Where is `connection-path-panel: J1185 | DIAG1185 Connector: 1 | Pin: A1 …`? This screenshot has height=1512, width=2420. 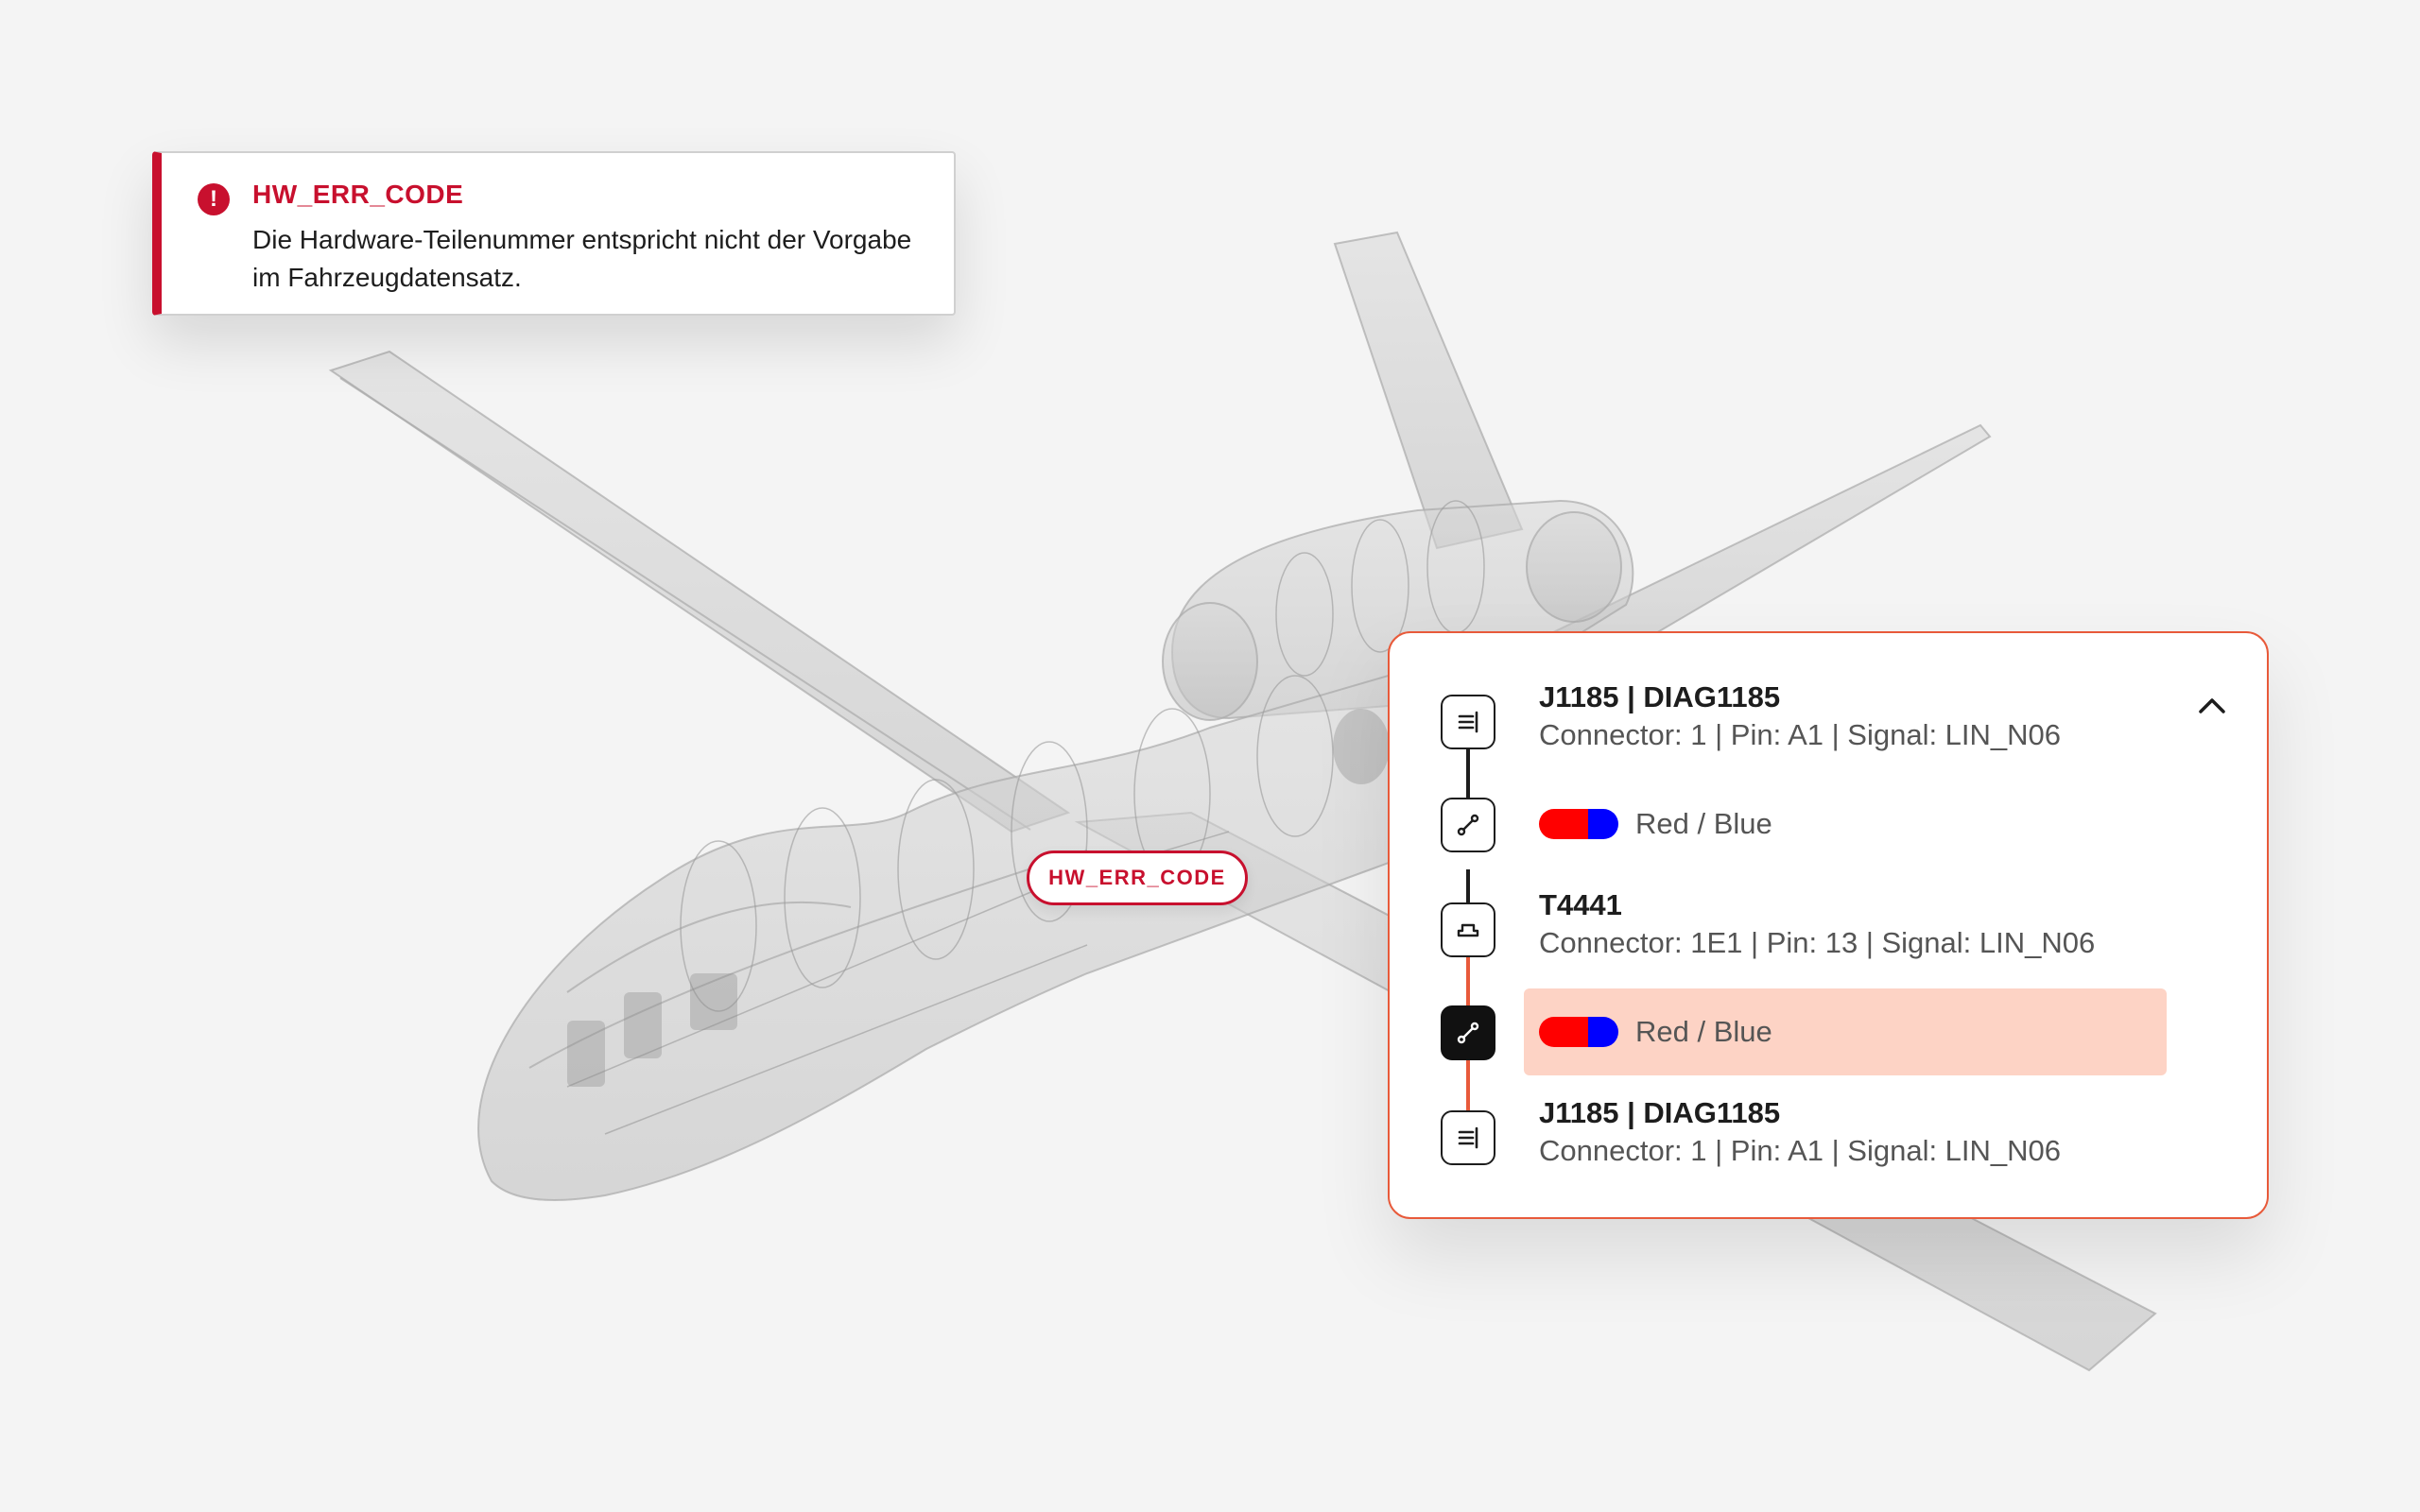
connection-path-panel: J1185 | DIAG1185 Connector: 1 | Pin: A1 … is located at coordinates (1829, 925).